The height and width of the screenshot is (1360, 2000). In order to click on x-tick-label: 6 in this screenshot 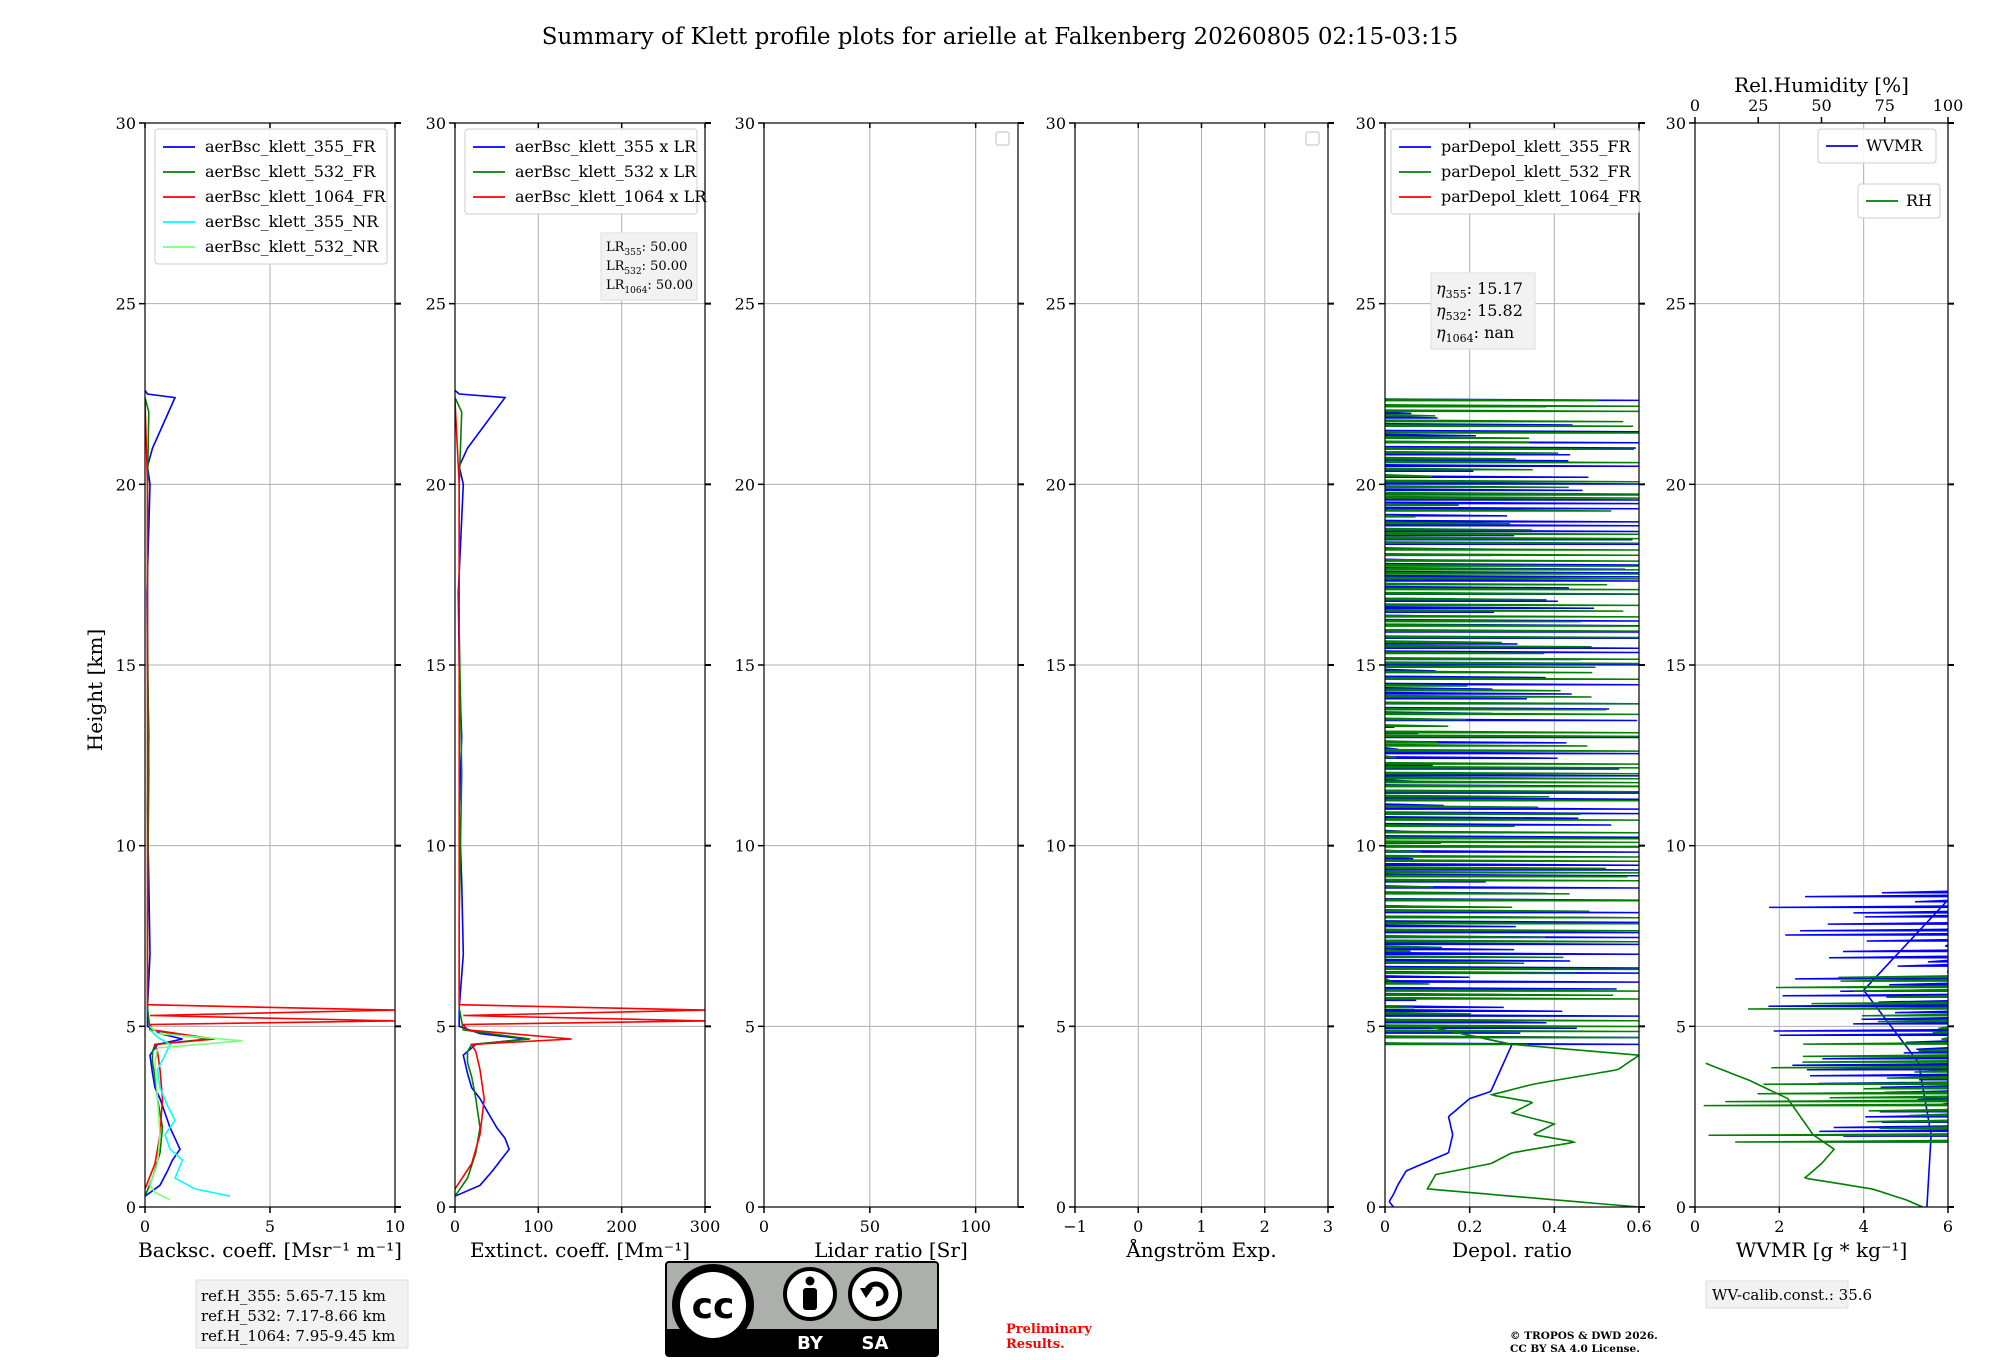, I will do `click(1948, 1226)`.